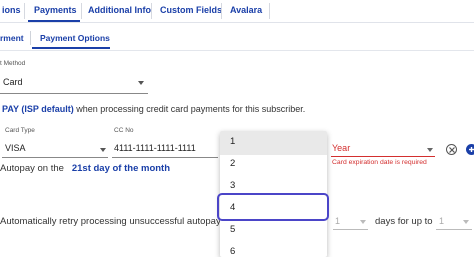 The width and height of the screenshot is (474, 257). I want to click on tab-custom-fields: Custom Fields, so click(191, 10).